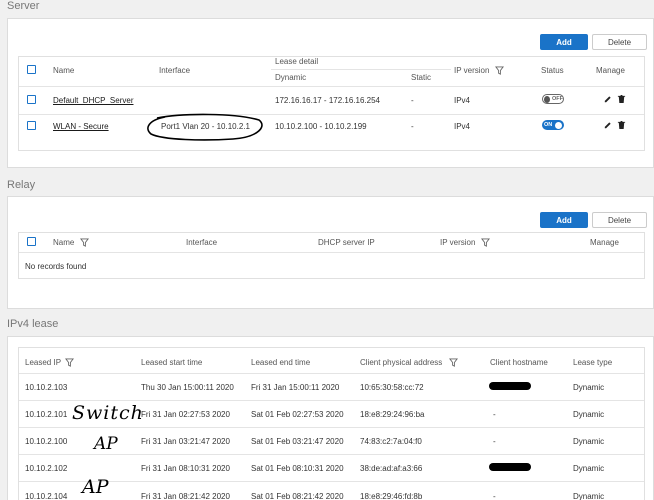  What do you see at coordinates (361, 69) in the screenshot?
I see `lease-detail-divider` at bounding box center [361, 69].